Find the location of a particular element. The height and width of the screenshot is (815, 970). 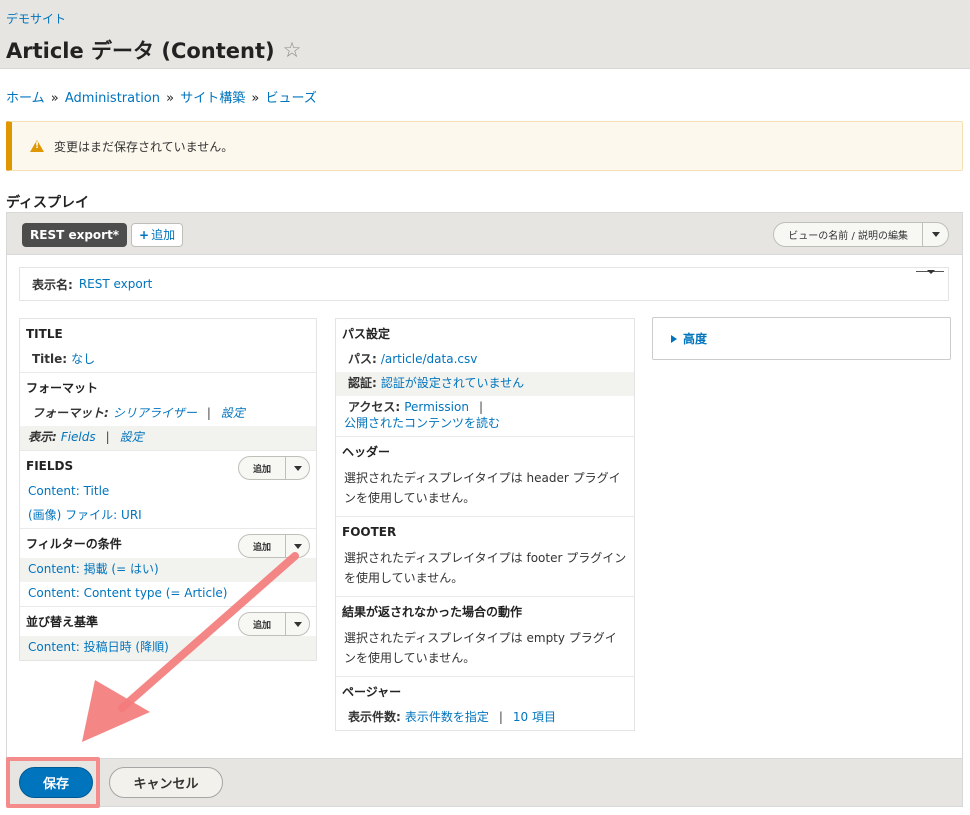

advanced-label: 高度 is located at coordinates (695, 339).